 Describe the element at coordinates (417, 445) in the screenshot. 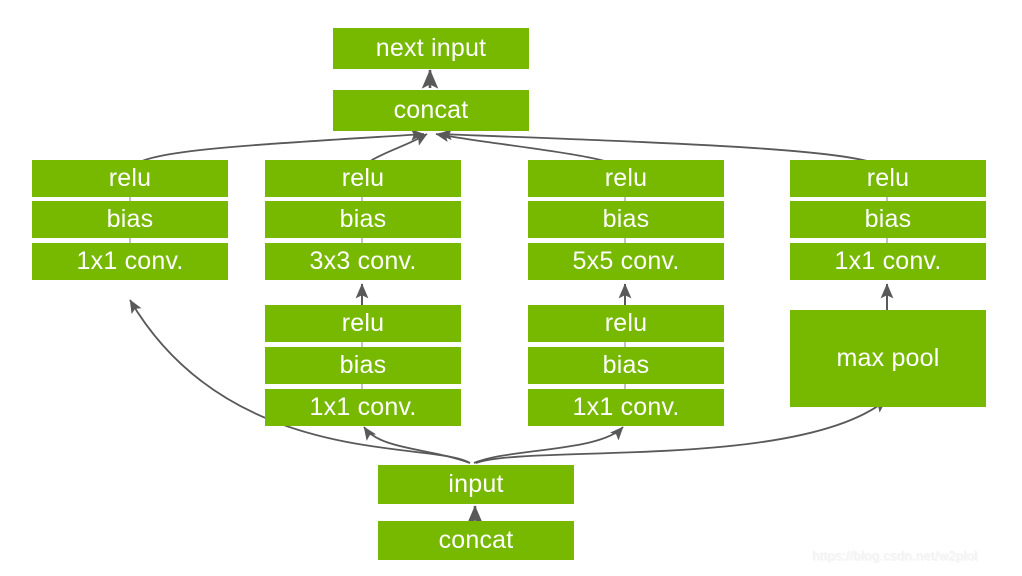

I see `edge-input-to-branch2` at that location.